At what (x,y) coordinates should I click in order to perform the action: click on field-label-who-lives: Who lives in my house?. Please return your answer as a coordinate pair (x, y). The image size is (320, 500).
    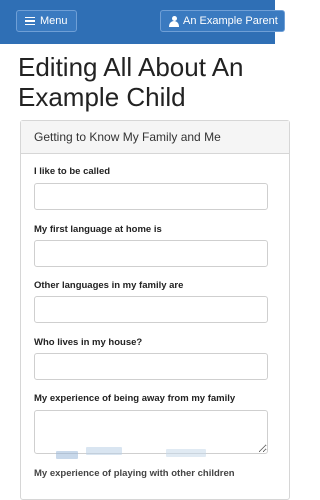
    Looking at the image, I should click on (88, 342).